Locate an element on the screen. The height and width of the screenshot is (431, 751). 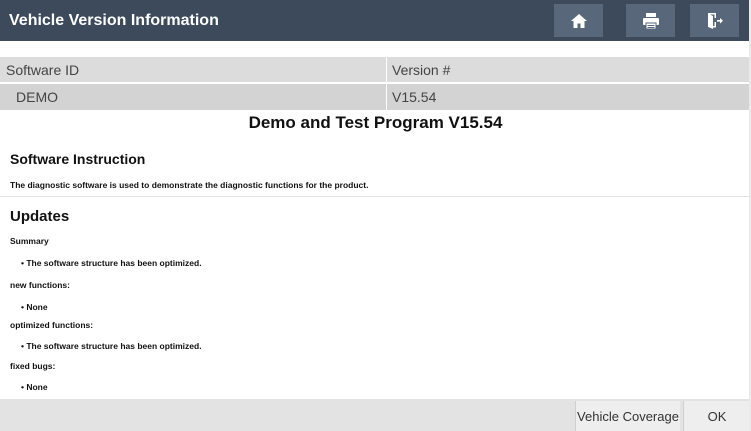
home-icon is located at coordinates (578, 20).